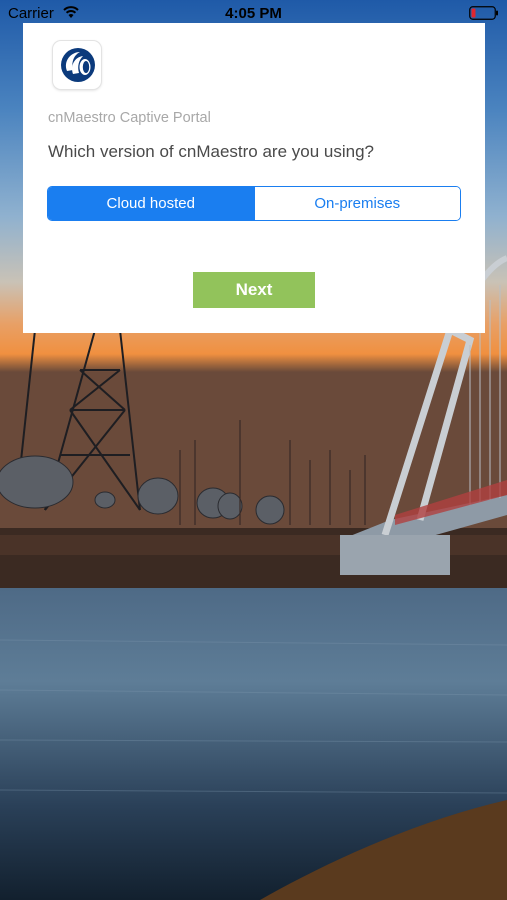 The width and height of the screenshot is (507, 900). Describe the element at coordinates (77, 65) in the screenshot. I see `cnmaestro-logo-icon` at that location.